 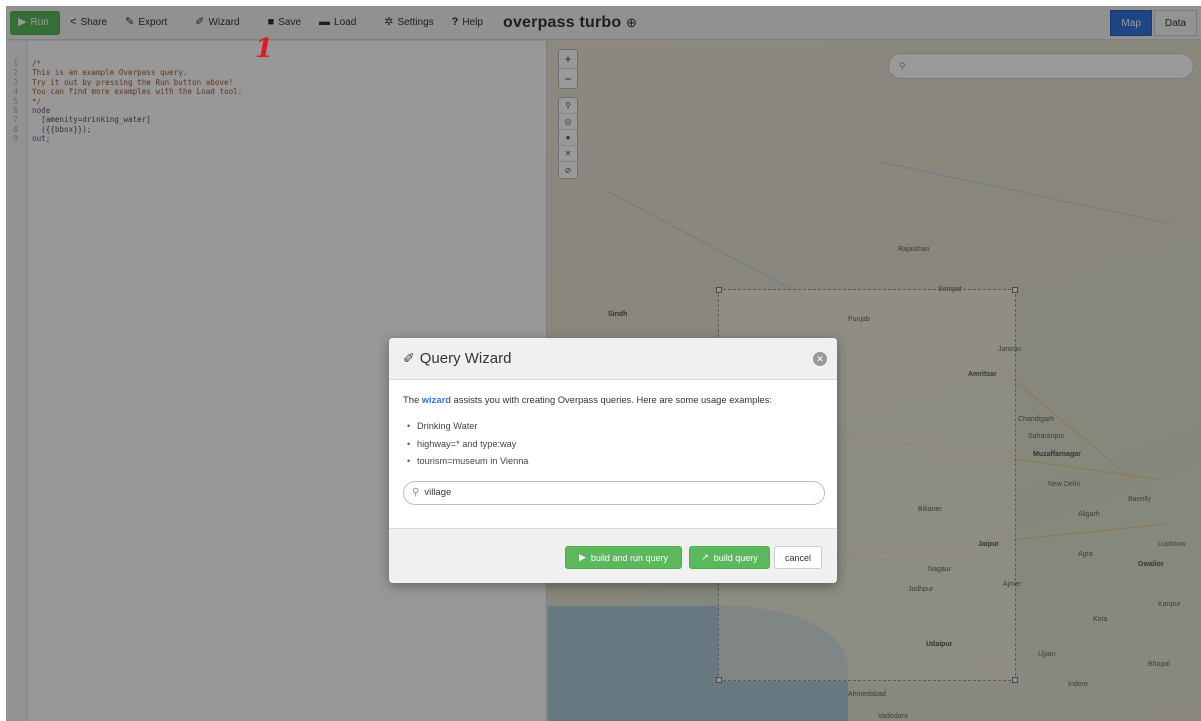 What do you see at coordinates (614, 492) in the screenshot?
I see `wizard-search-input: ⚲ village` at bounding box center [614, 492].